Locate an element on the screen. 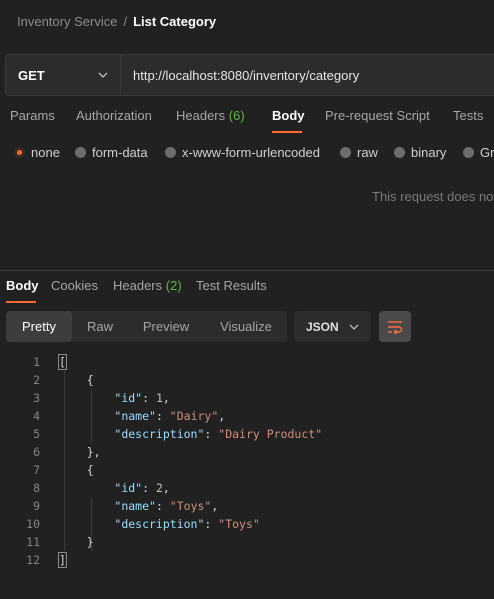  method-label: GET is located at coordinates (31, 75).